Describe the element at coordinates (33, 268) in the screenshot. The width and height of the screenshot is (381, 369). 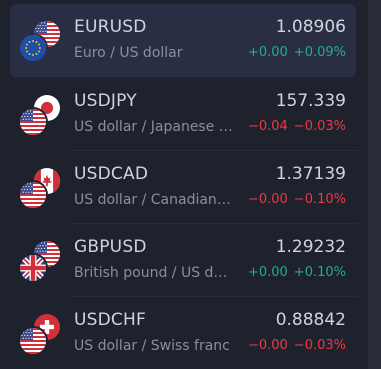
I see `gb-flag-icon` at that location.